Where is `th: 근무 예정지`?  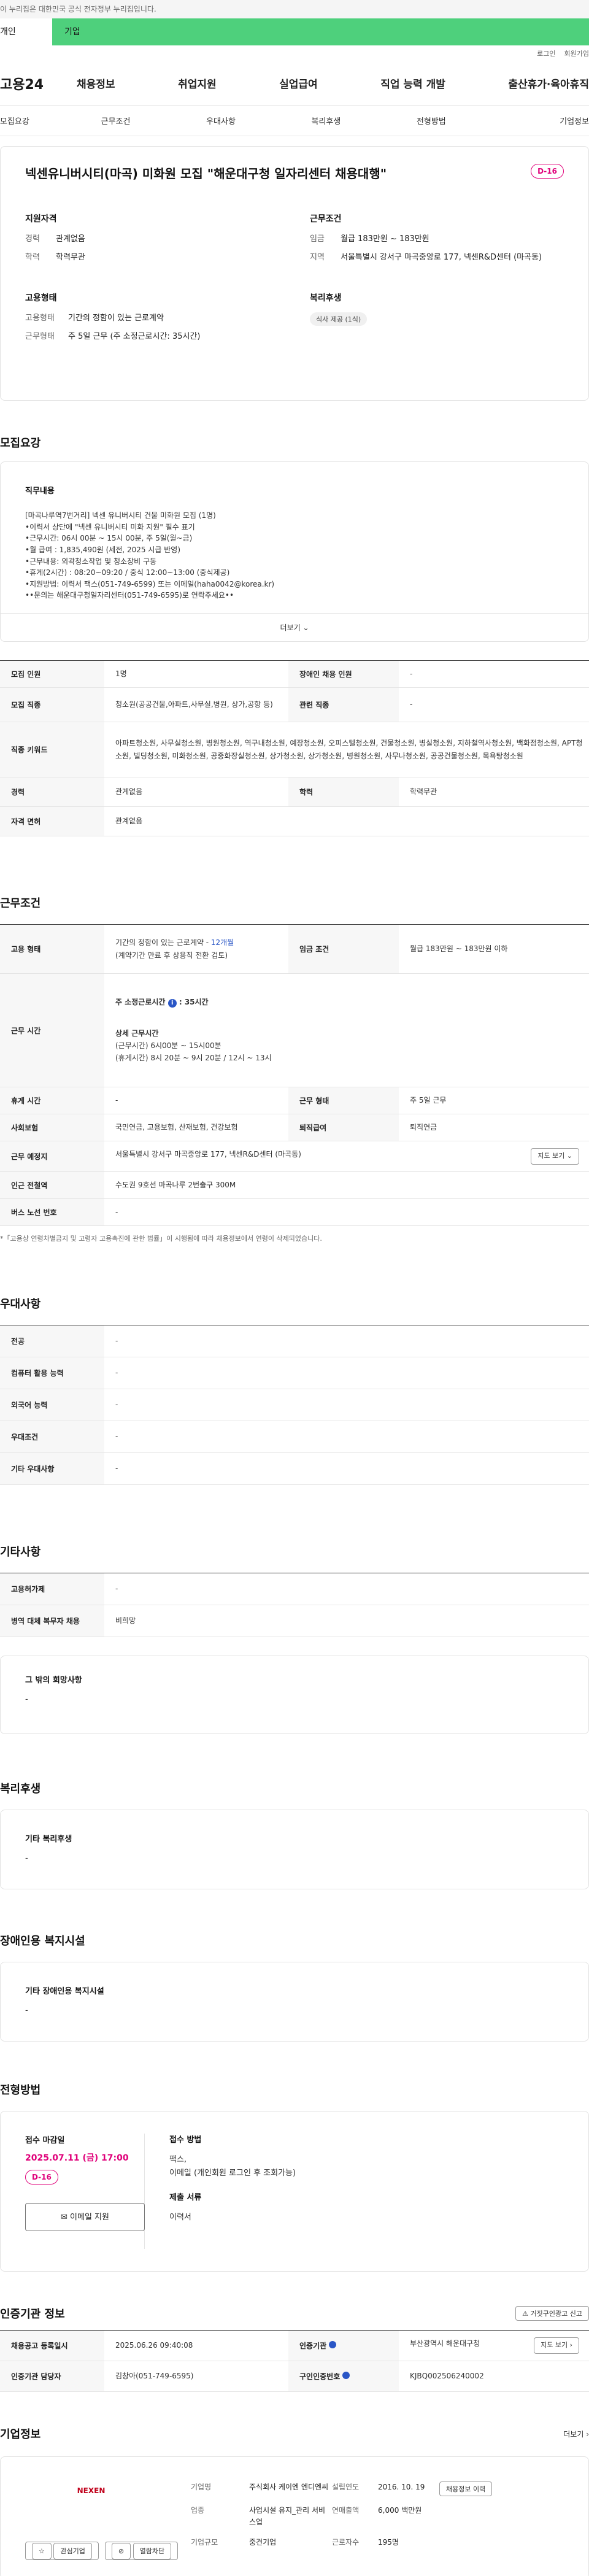
th: 근무 예정지 is located at coordinates (52, 1156).